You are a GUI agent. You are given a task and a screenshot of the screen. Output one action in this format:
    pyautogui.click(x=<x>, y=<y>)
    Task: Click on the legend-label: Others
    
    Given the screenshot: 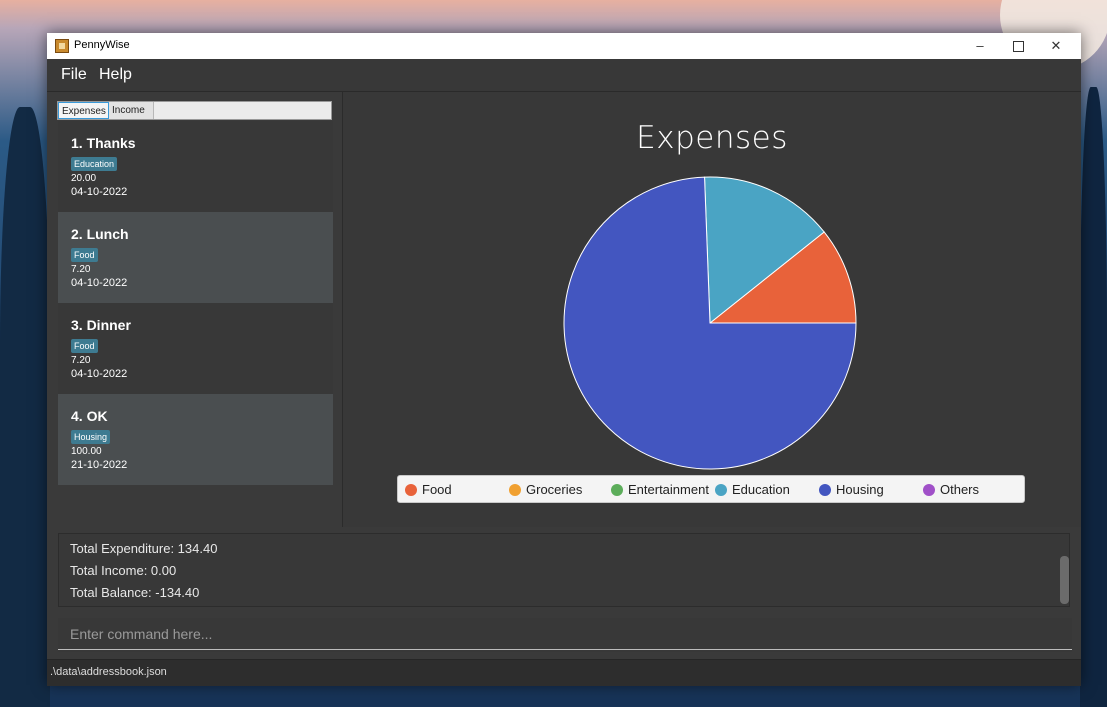 What is the action you would take?
    pyautogui.click(x=960, y=489)
    